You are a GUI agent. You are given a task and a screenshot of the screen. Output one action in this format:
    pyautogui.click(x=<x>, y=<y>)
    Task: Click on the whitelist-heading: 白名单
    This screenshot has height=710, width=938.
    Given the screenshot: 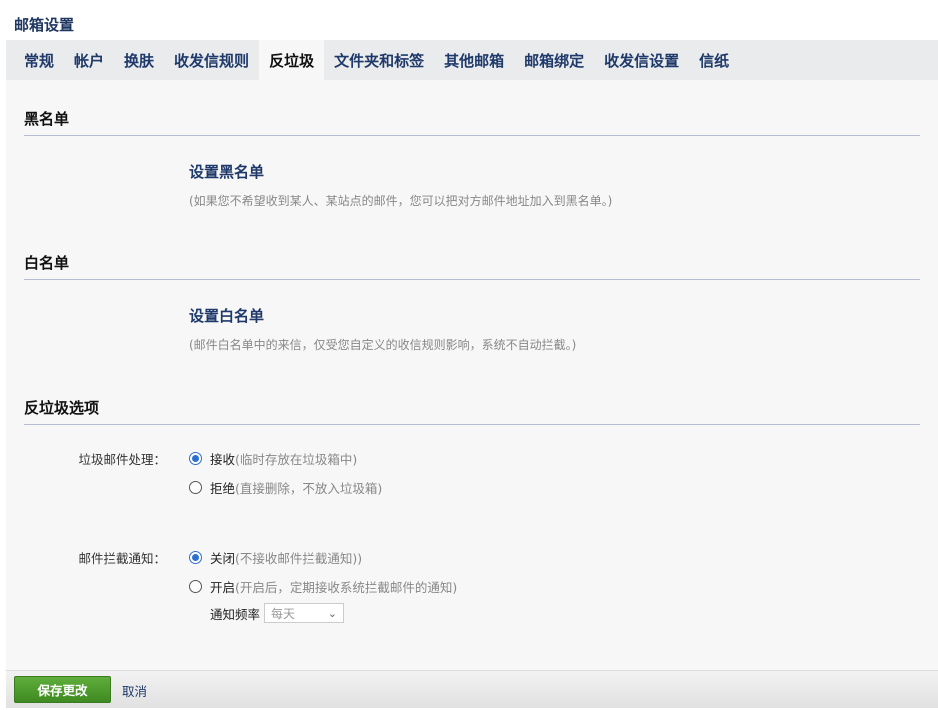 What is the action you would take?
    pyautogui.click(x=472, y=266)
    